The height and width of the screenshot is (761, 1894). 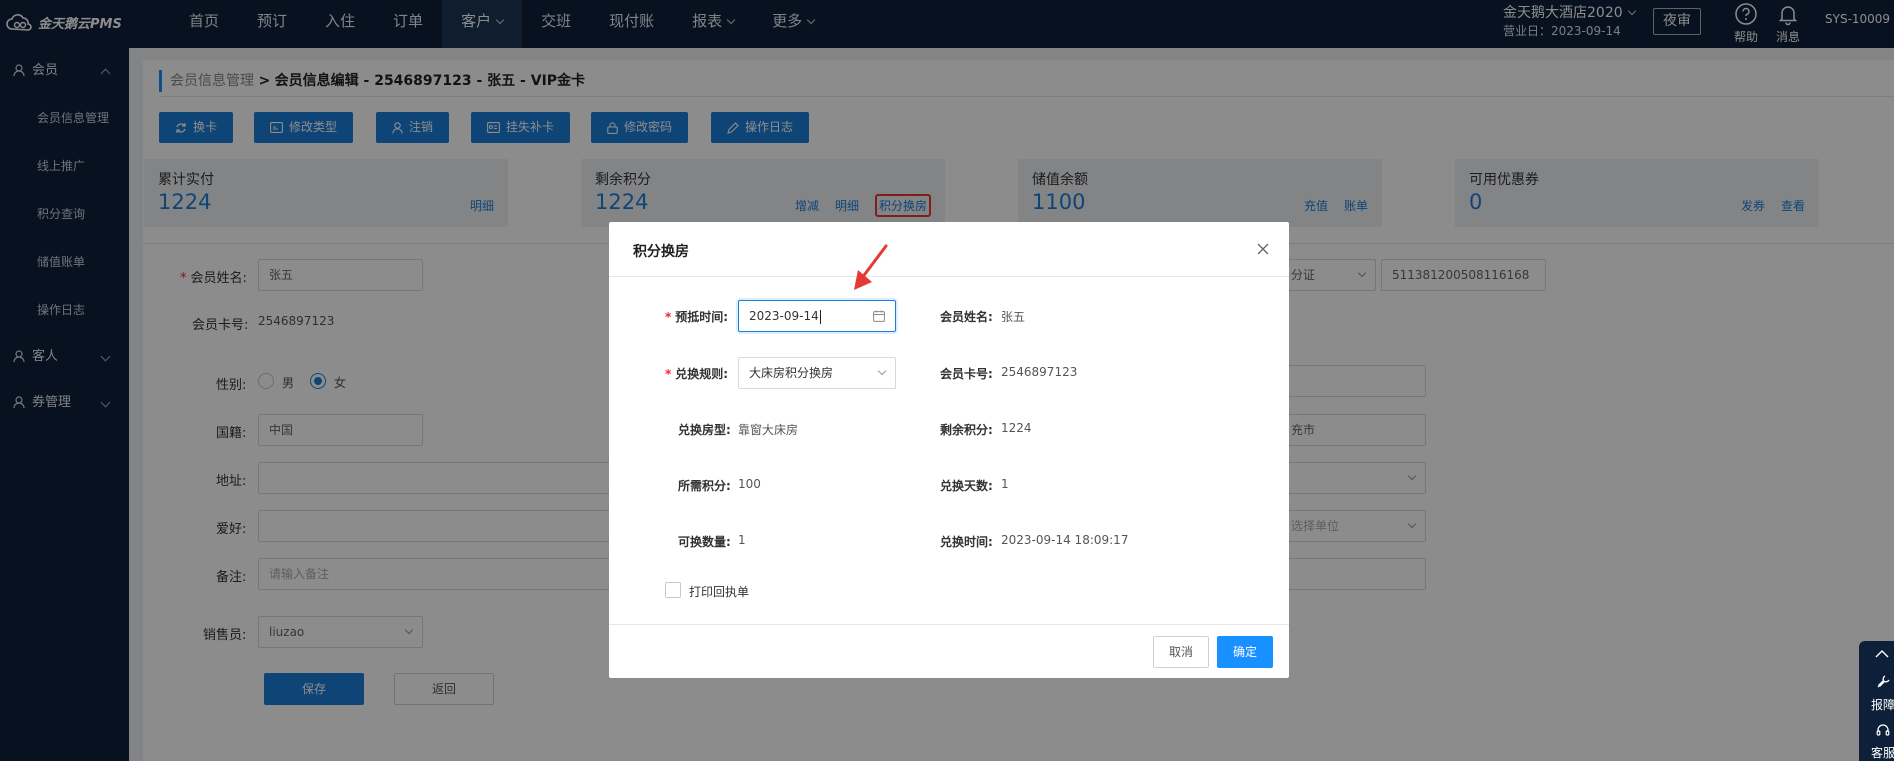 I want to click on exchange-rule-select: 大床房积分换房, so click(x=817, y=373).